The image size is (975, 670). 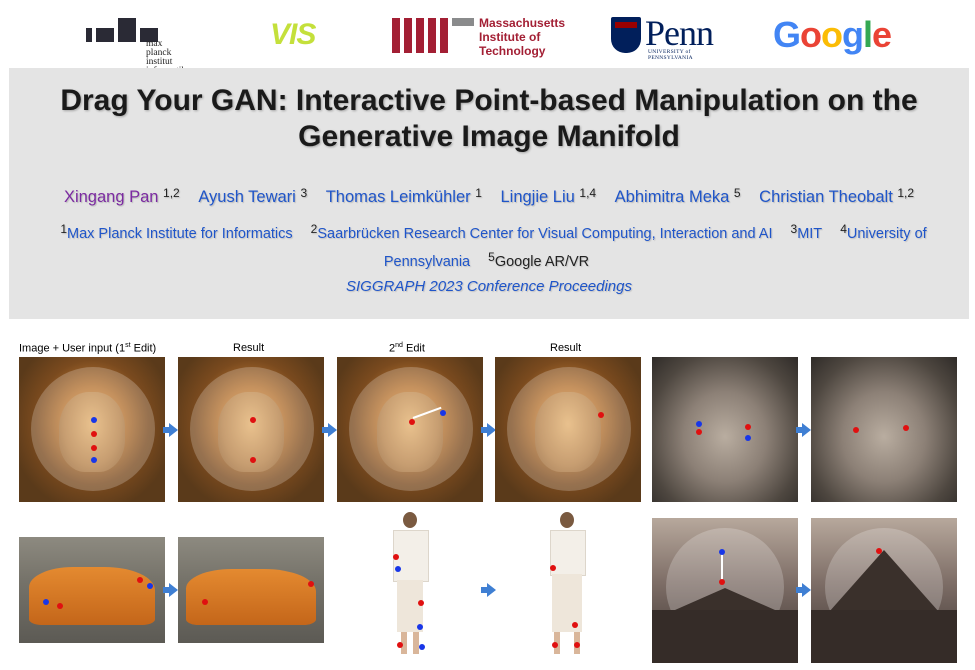 I want to click on title-line-2: Generative Image Manifold, so click(x=489, y=136).